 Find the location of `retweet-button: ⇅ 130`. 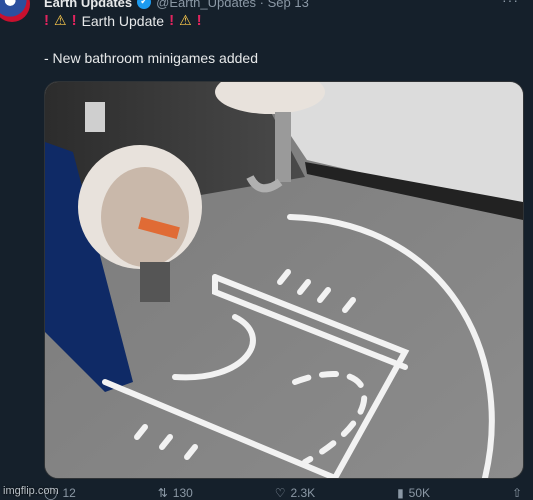

retweet-button: ⇅ 130 is located at coordinates (175, 493).